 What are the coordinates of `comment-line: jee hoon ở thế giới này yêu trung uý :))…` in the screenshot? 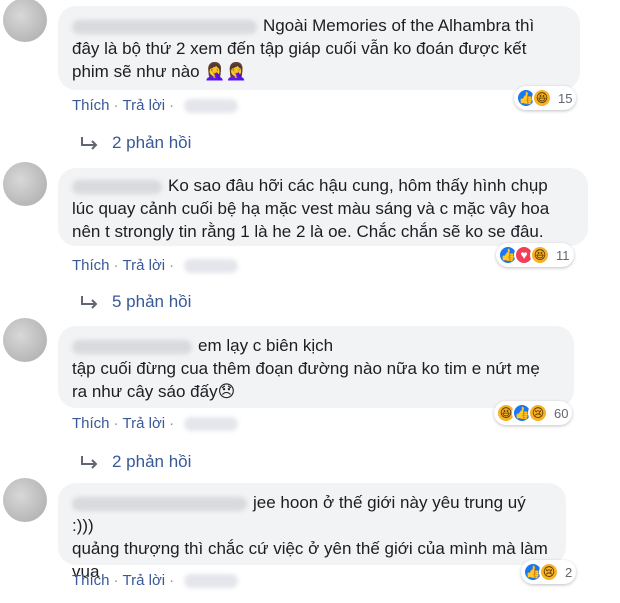 It's located at (299, 514).